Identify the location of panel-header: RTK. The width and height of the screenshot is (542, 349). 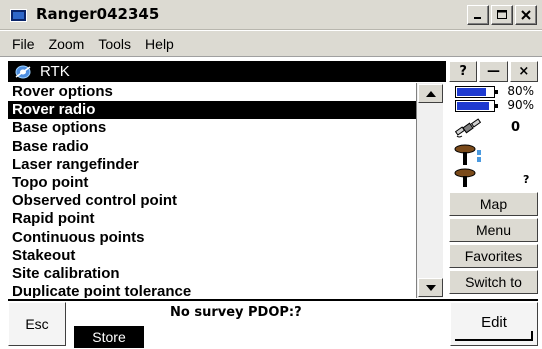
(227, 71).